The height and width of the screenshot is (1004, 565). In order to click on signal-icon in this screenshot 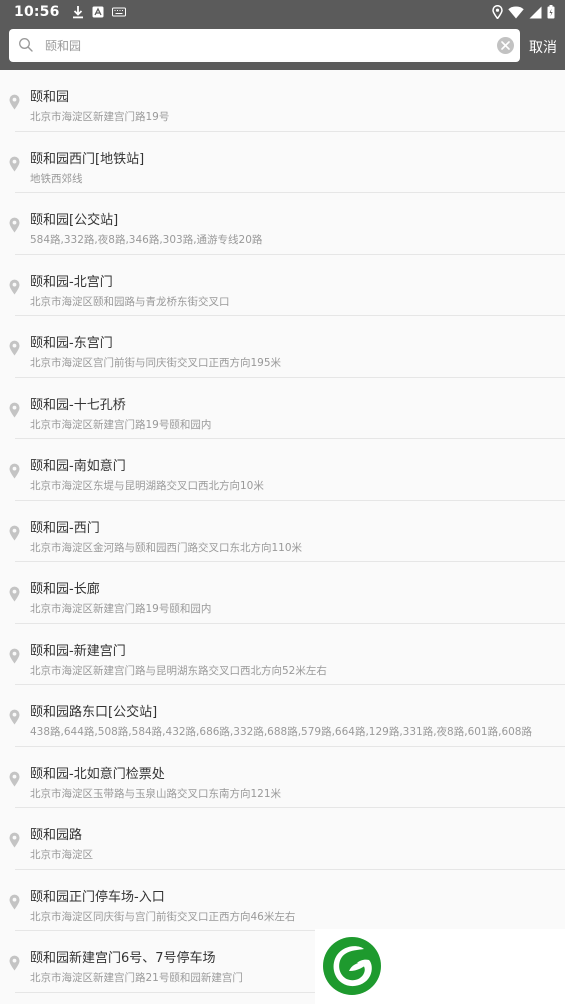, I will do `click(535, 12)`.